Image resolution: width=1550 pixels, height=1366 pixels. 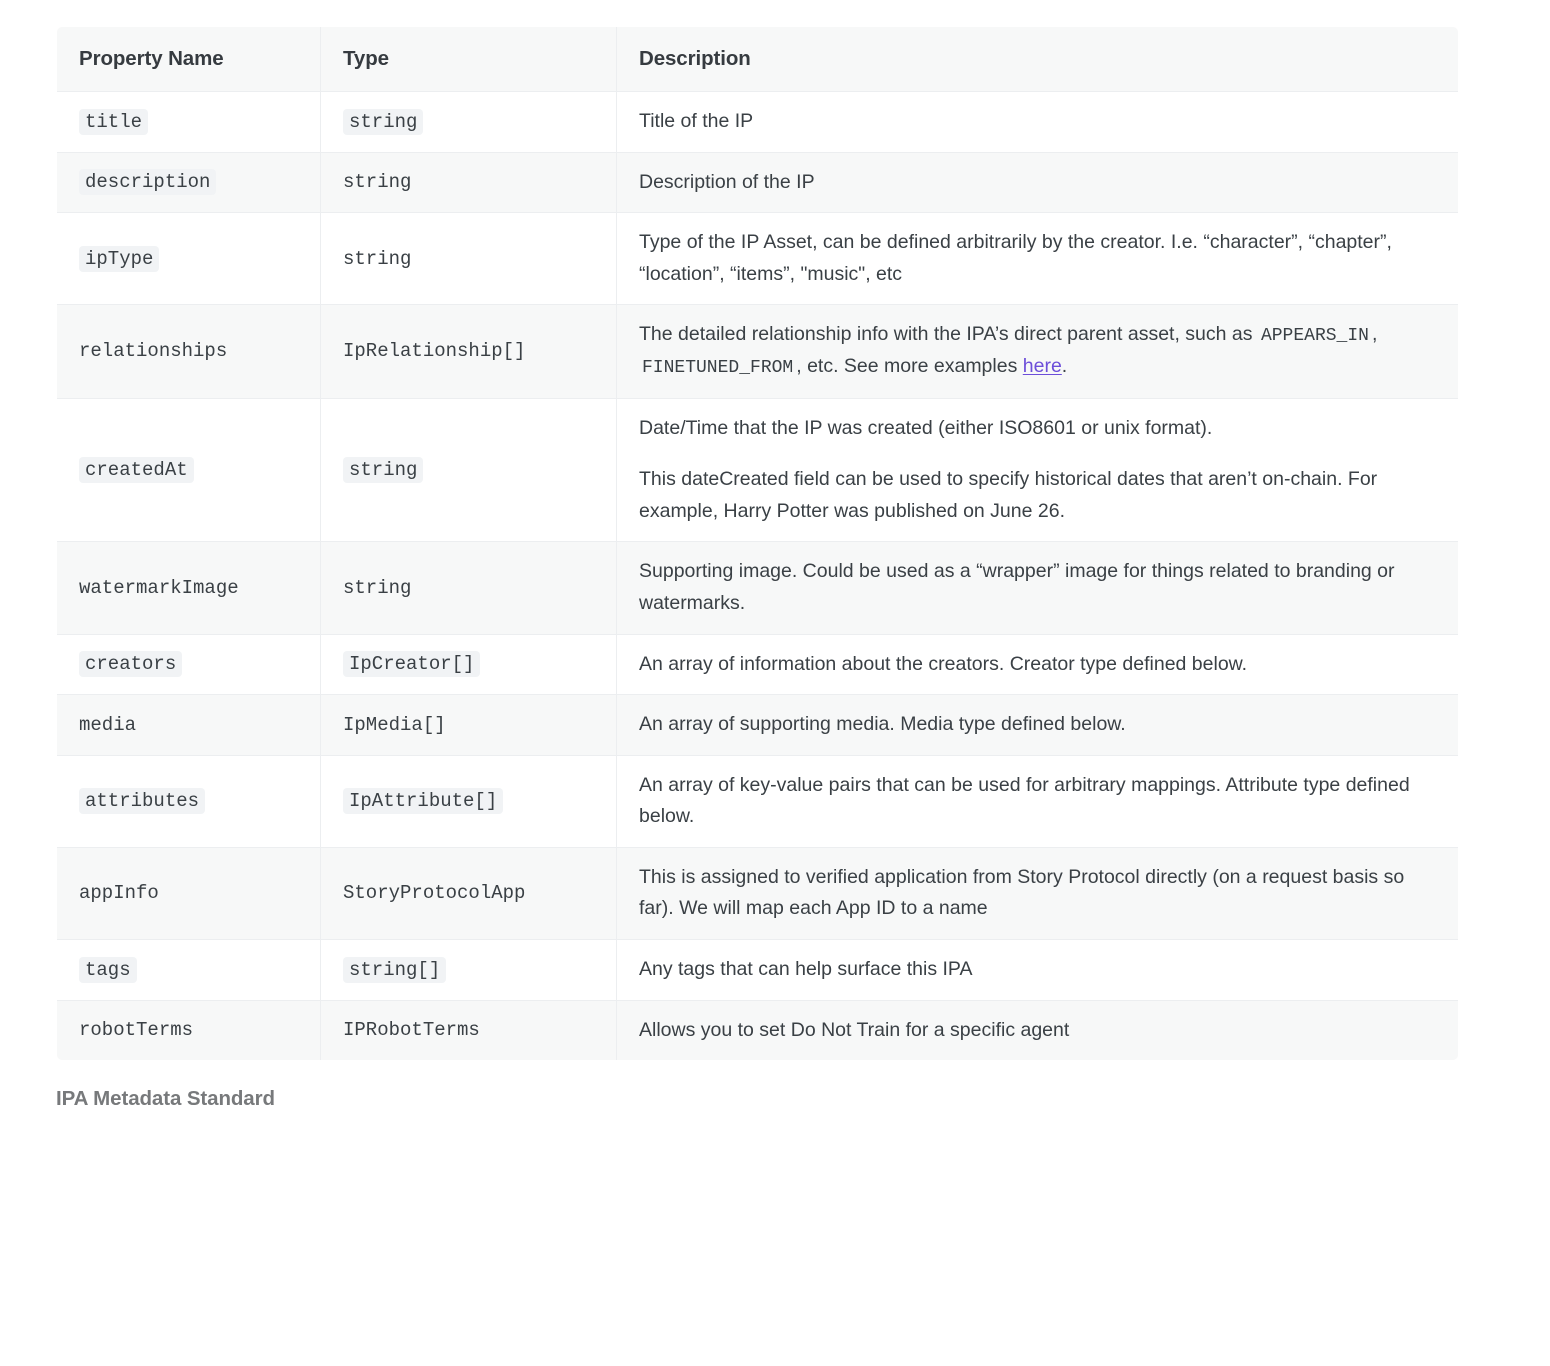 What do you see at coordinates (468, 59) in the screenshot?
I see `column-header-type: Type` at bounding box center [468, 59].